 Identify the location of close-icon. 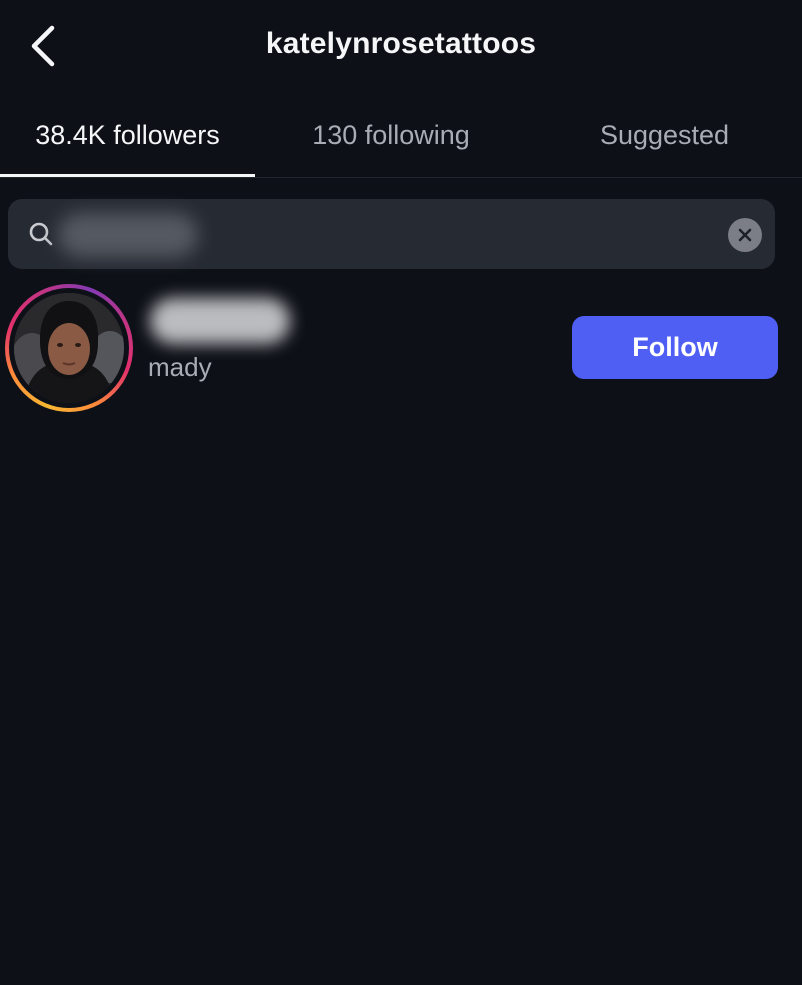
(745, 235).